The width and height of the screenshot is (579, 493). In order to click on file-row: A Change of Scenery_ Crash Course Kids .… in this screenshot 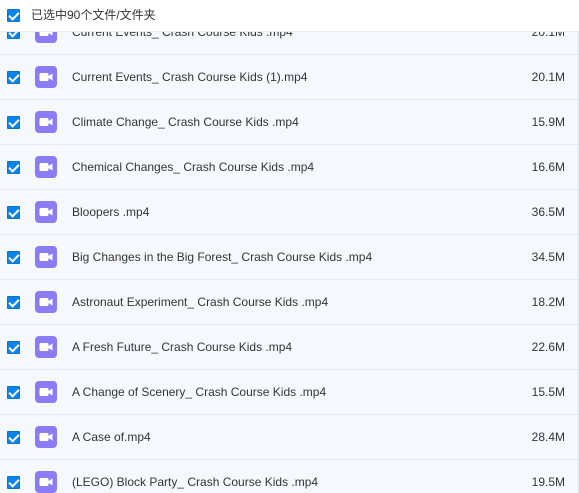, I will do `click(289, 392)`.